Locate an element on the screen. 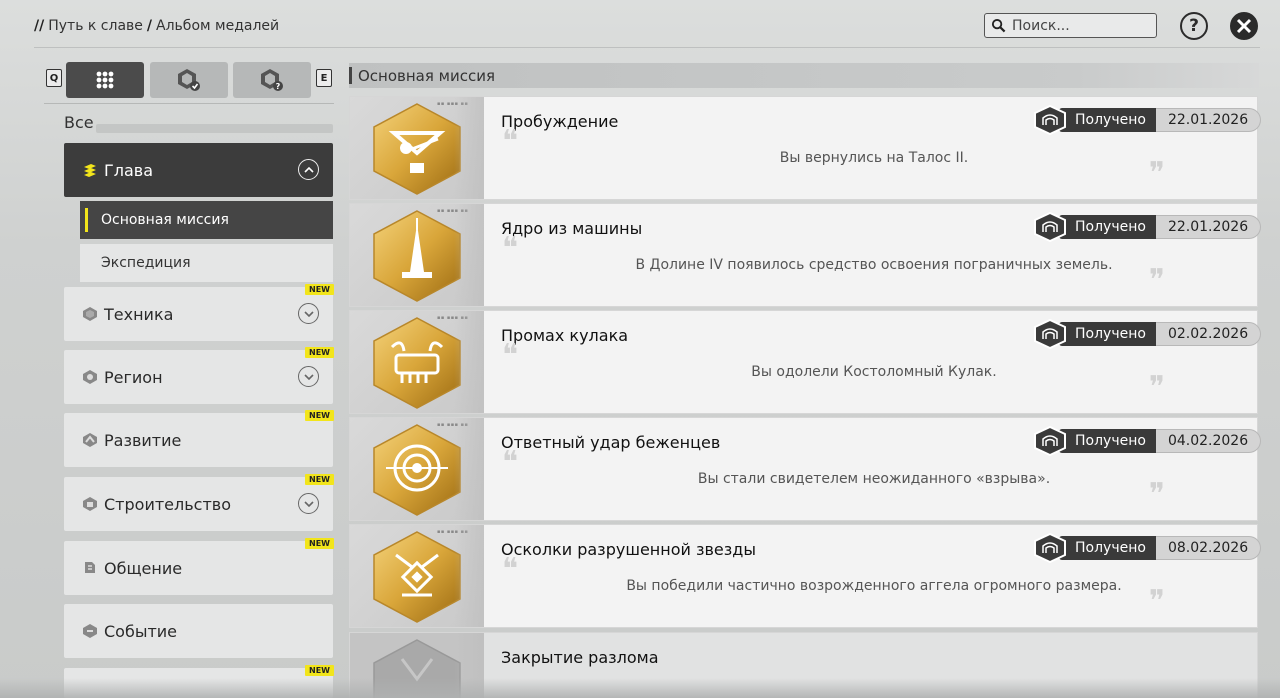  search-icon is located at coordinates (998, 25).